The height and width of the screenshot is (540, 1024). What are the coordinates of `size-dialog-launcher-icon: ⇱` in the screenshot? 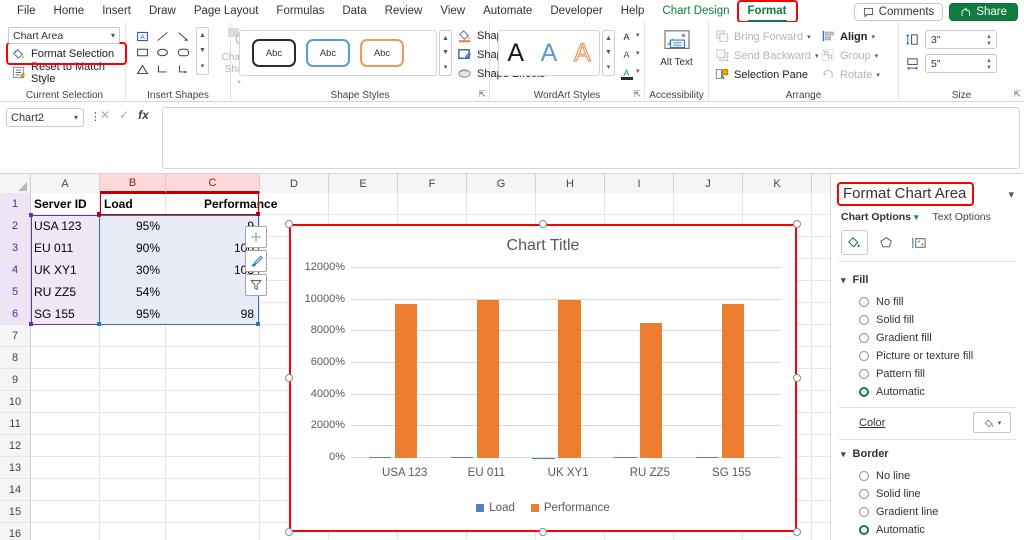 It's located at (1017, 94).